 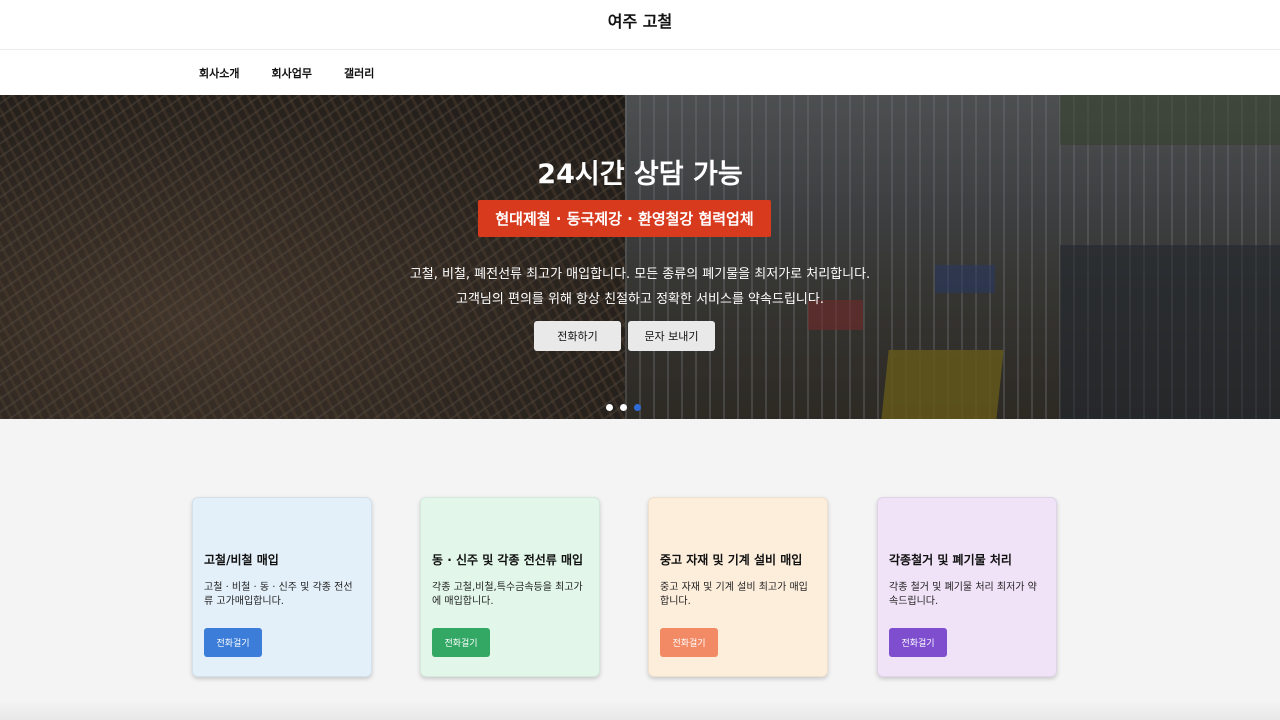 I want to click on card-title: 동 · 신주 및 각종 전선류 매입, so click(x=508, y=560).